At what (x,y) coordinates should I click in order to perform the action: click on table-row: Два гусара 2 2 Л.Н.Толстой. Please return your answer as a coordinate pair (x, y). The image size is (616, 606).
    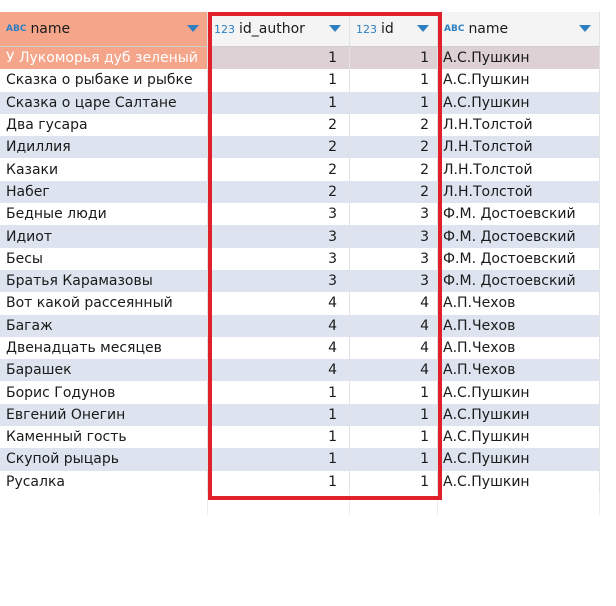
    Looking at the image, I should click on (300, 125).